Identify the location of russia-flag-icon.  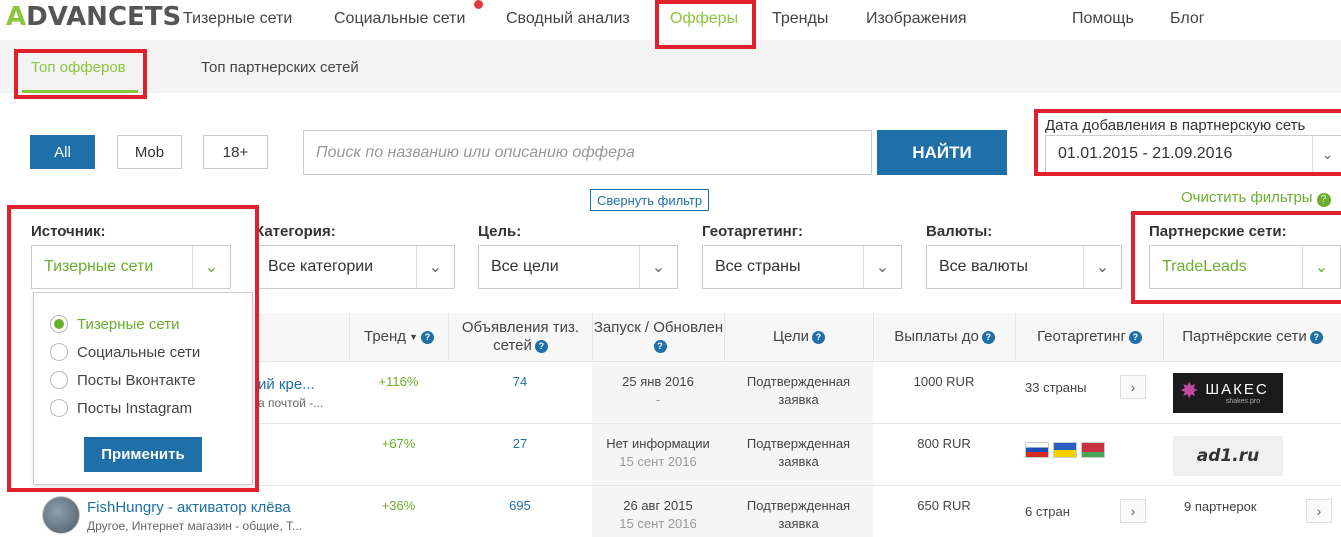
(1037, 450).